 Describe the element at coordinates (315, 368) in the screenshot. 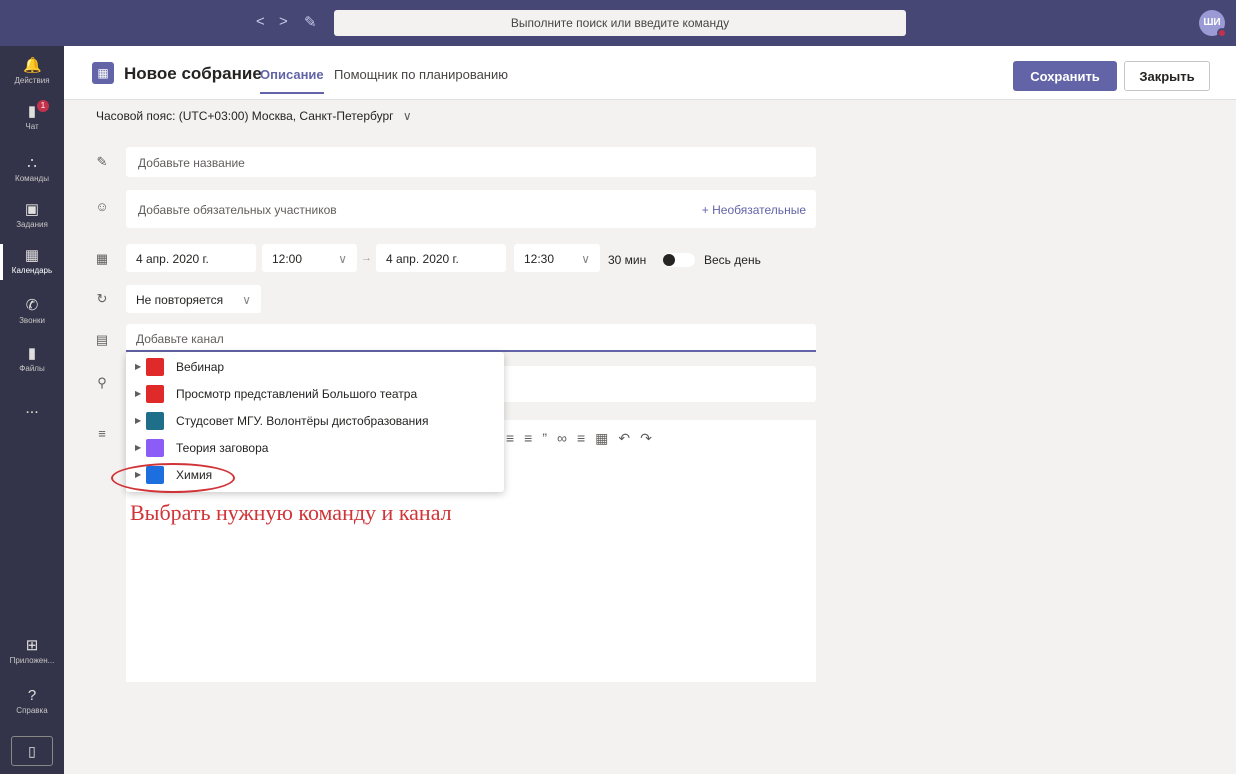

I see `team-item-webinar: ▶ Вебинар` at that location.